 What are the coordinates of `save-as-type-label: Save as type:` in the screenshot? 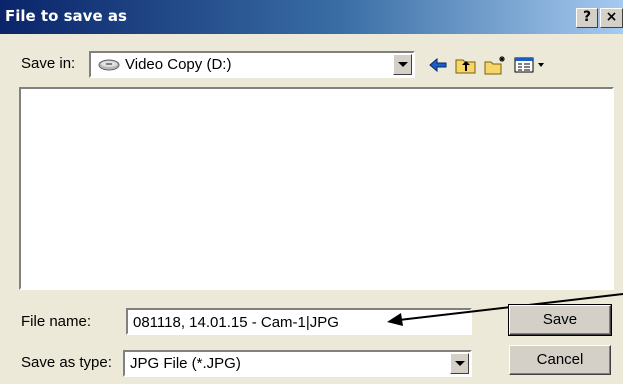 It's located at (66, 362).